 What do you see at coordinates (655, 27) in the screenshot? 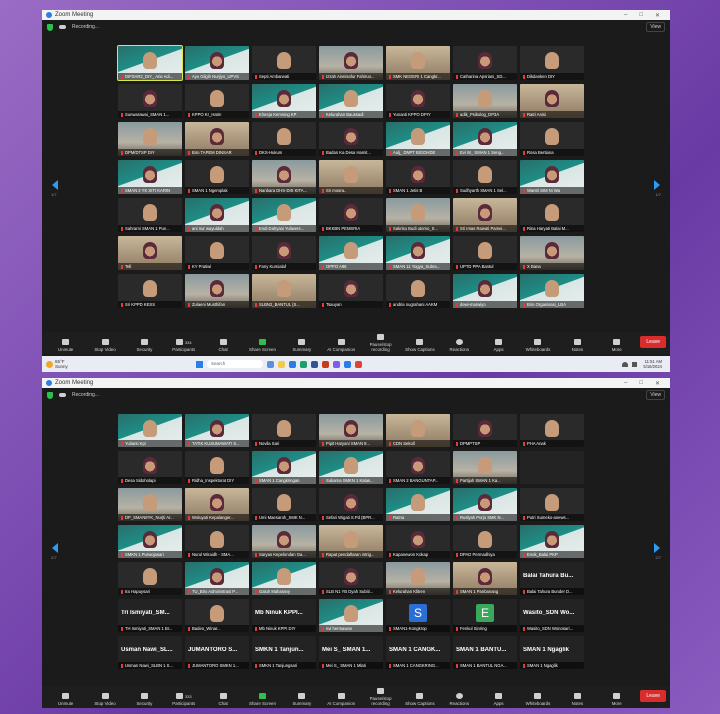
I see `view-button: View` at bounding box center [655, 27].